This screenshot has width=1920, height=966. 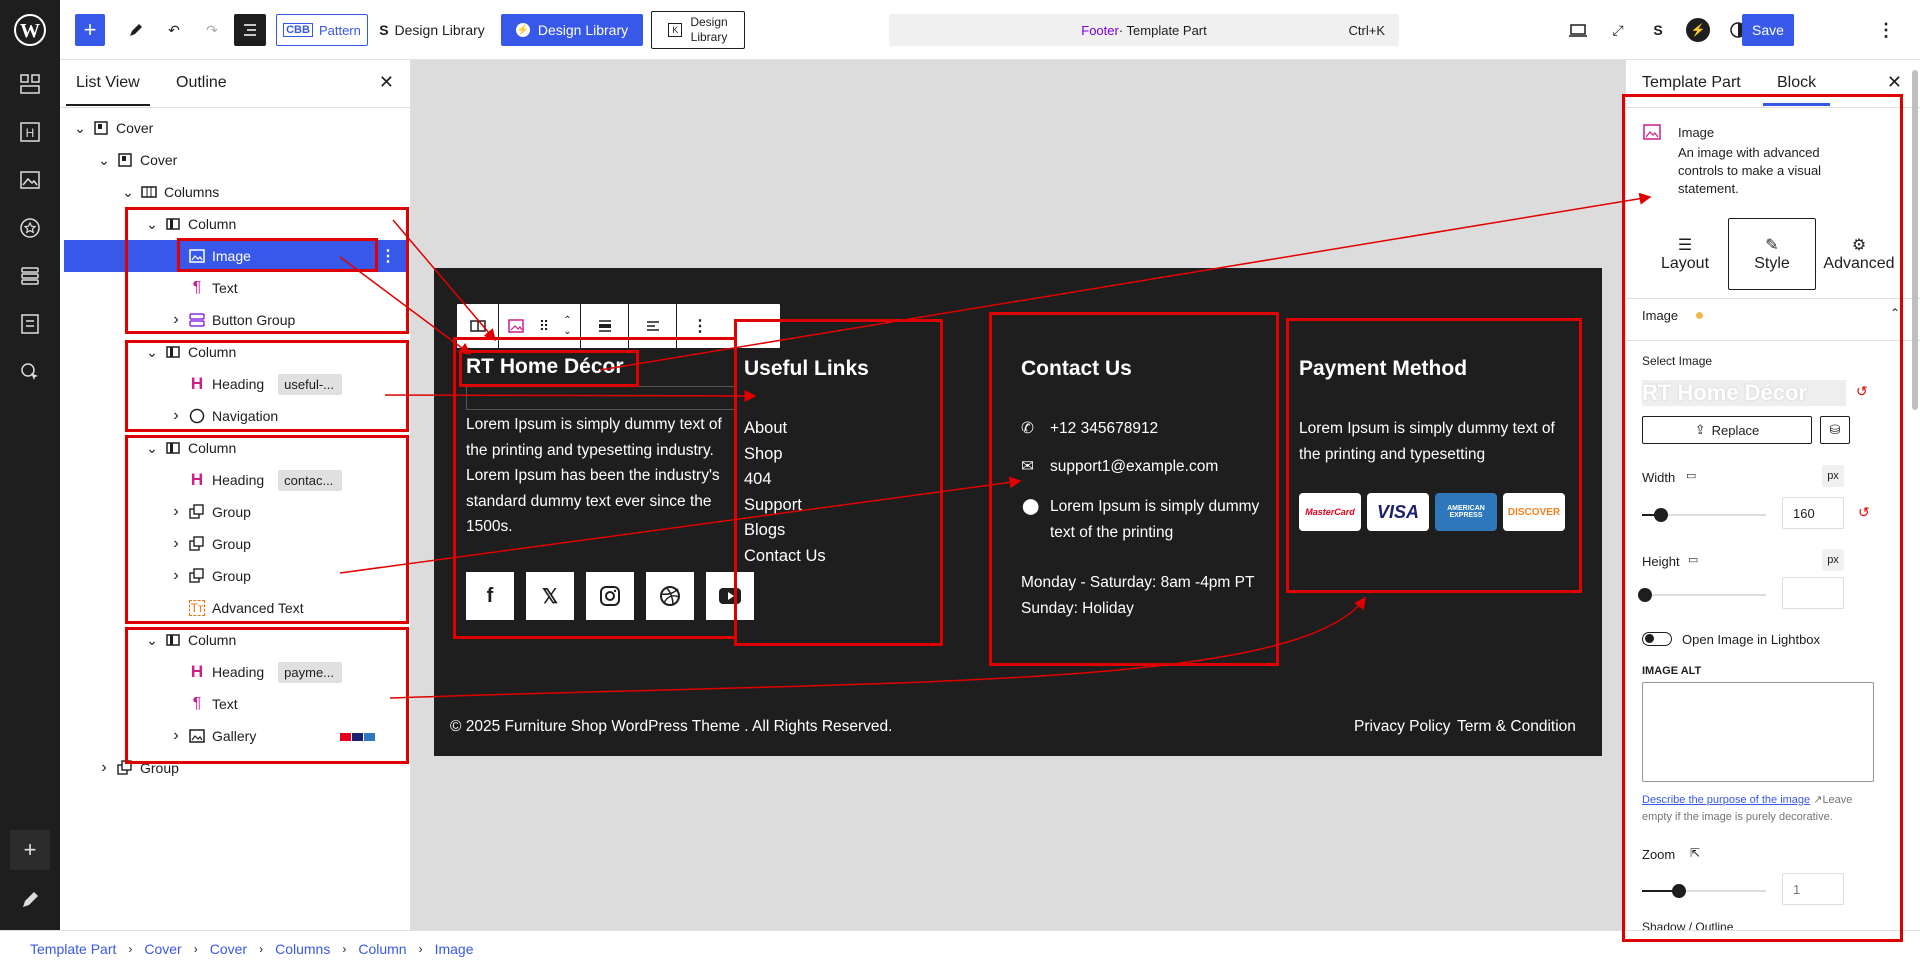 I want to click on footer-nav-link: About, so click(x=765, y=429).